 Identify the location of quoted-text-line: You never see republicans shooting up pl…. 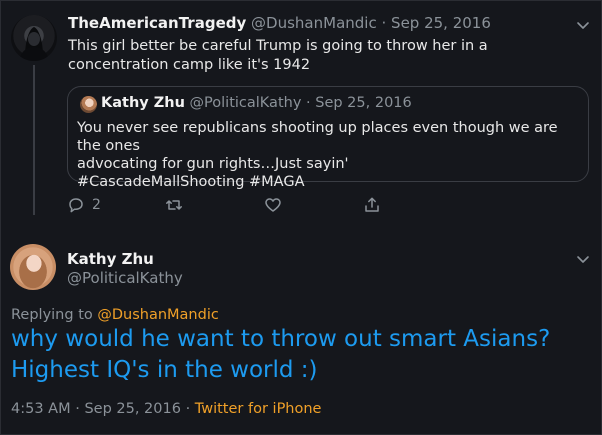
(317, 137).